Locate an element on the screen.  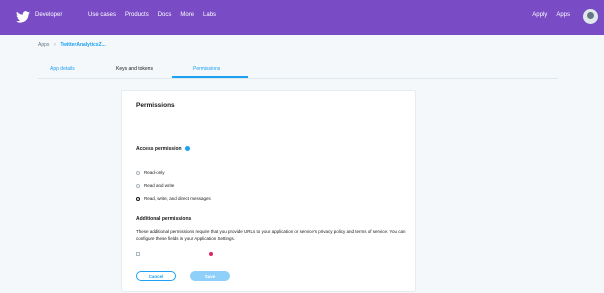
access-permission-title: Access permission is located at coordinates (163, 149).